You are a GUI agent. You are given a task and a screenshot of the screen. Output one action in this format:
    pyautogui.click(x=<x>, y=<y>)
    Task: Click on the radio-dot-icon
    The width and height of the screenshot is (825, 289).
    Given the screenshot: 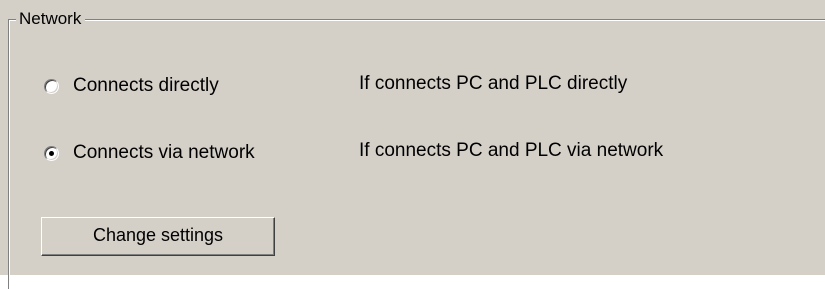 What is the action you would take?
    pyautogui.click(x=51, y=153)
    